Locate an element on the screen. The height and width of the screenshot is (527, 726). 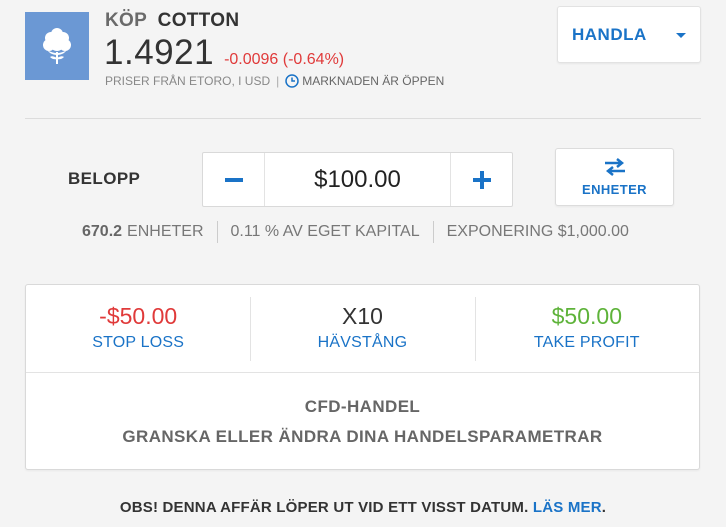
leverage-value: X10 is located at coordinates (362, 316).